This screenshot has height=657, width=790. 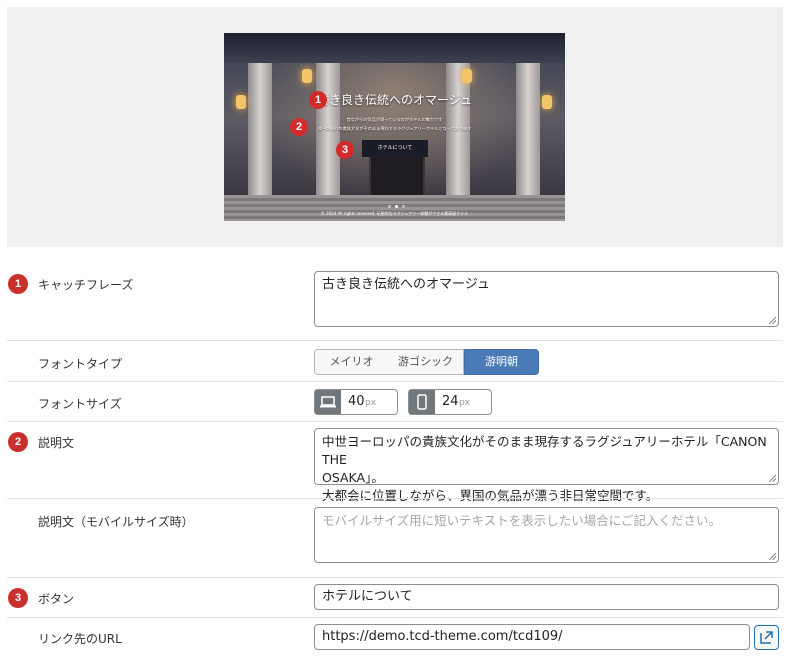 What do you see at coordinates (546, 299) in the screenshot?
I see `catchphrase-textarea: 古き良き伝統へのオマージュ` at bounding box center [546, 299].